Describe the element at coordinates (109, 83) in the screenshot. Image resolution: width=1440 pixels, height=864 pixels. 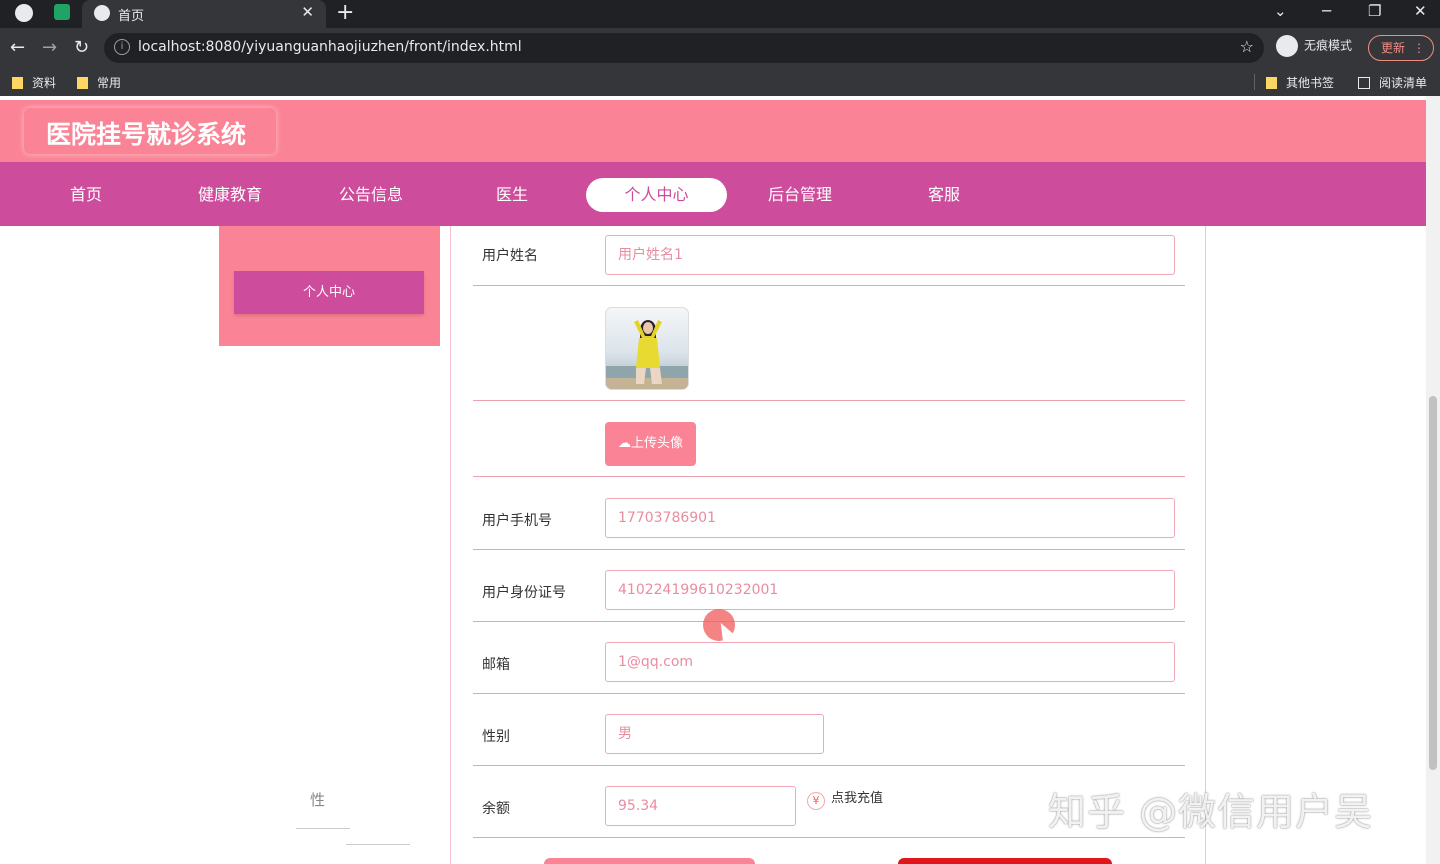
I see `bookmark-label: 常用` at that location.